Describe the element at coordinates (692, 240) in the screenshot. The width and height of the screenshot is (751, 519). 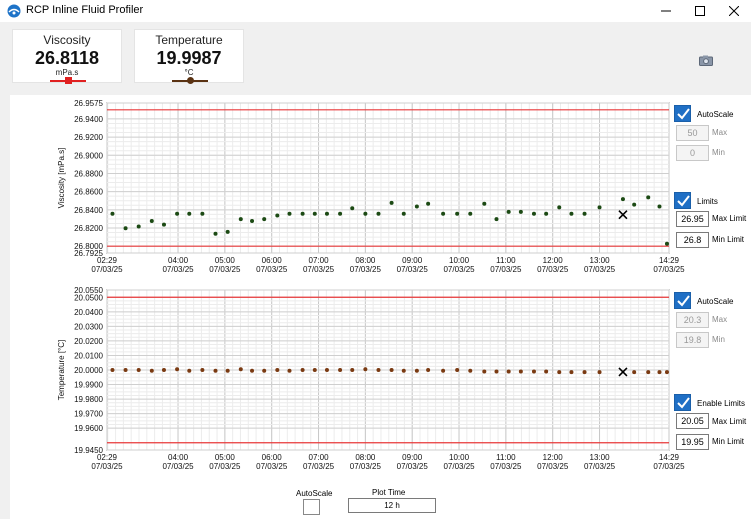
I see `viscosity-min-limit-input: 26.8` at that location.